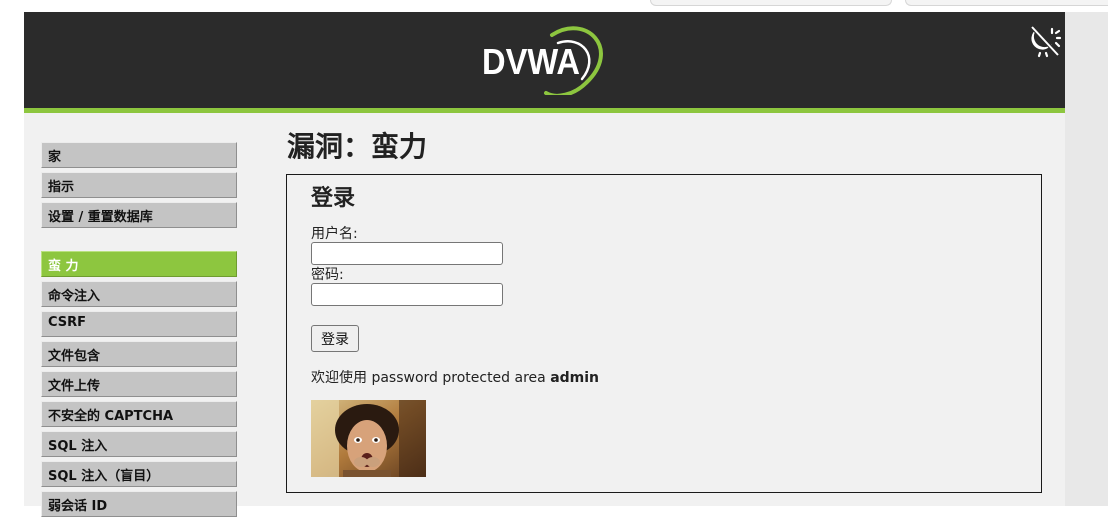 The image size is (1108, 521). I want to click on sidebar-item-setup-reset-db: 设置 / 重置数据库, so click(139, 215).